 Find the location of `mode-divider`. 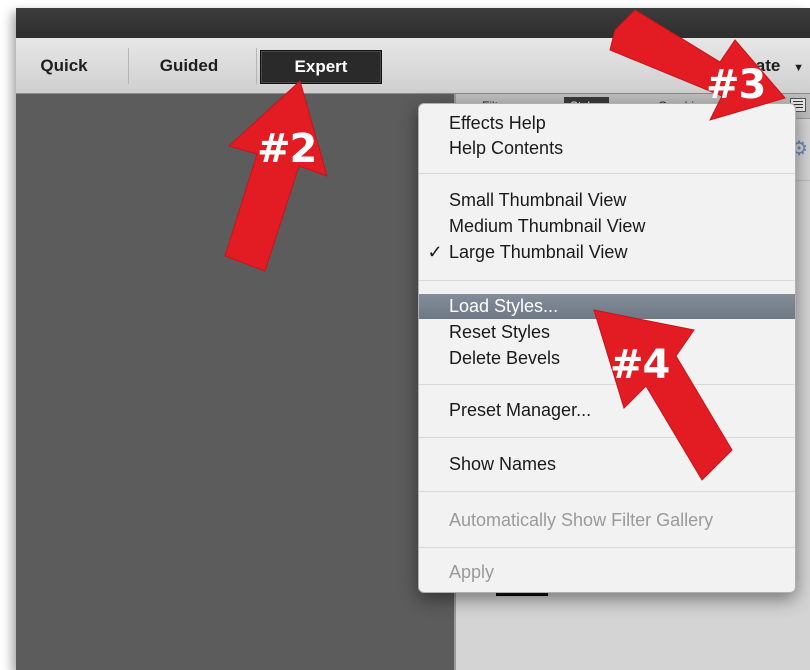

mode-divider is located at coordinates (128, 66).